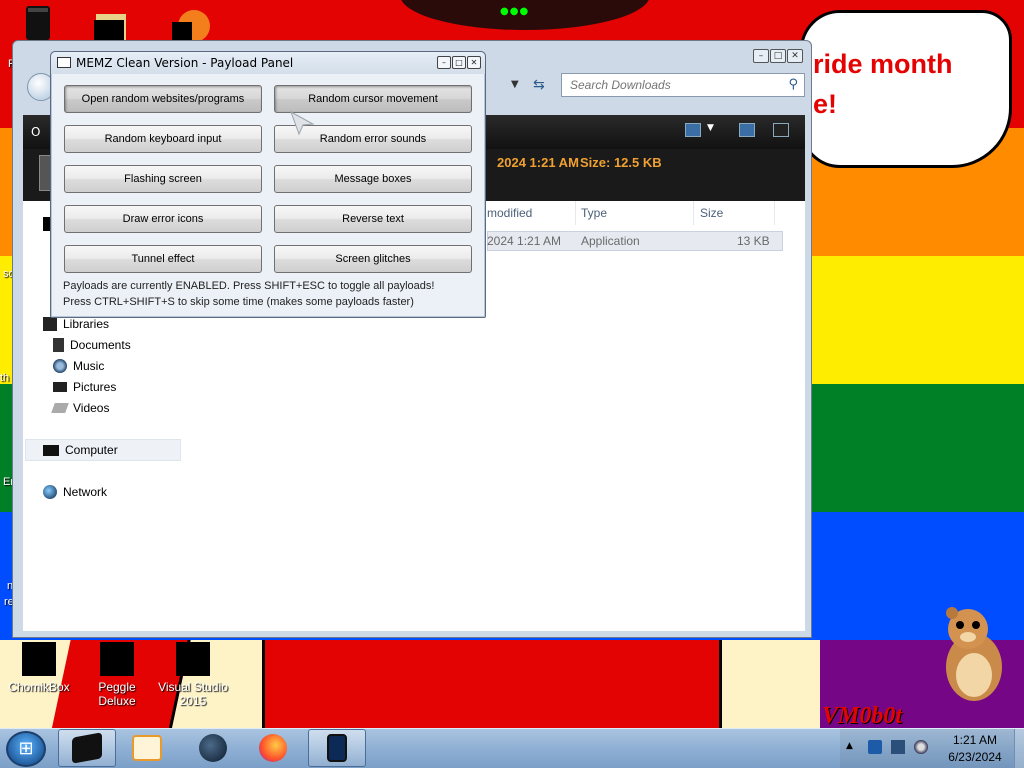 Image resolution: width=1024 pixels, height=768 pixels. I want to click on nav-item-documents: Documents, so click(92, 345).